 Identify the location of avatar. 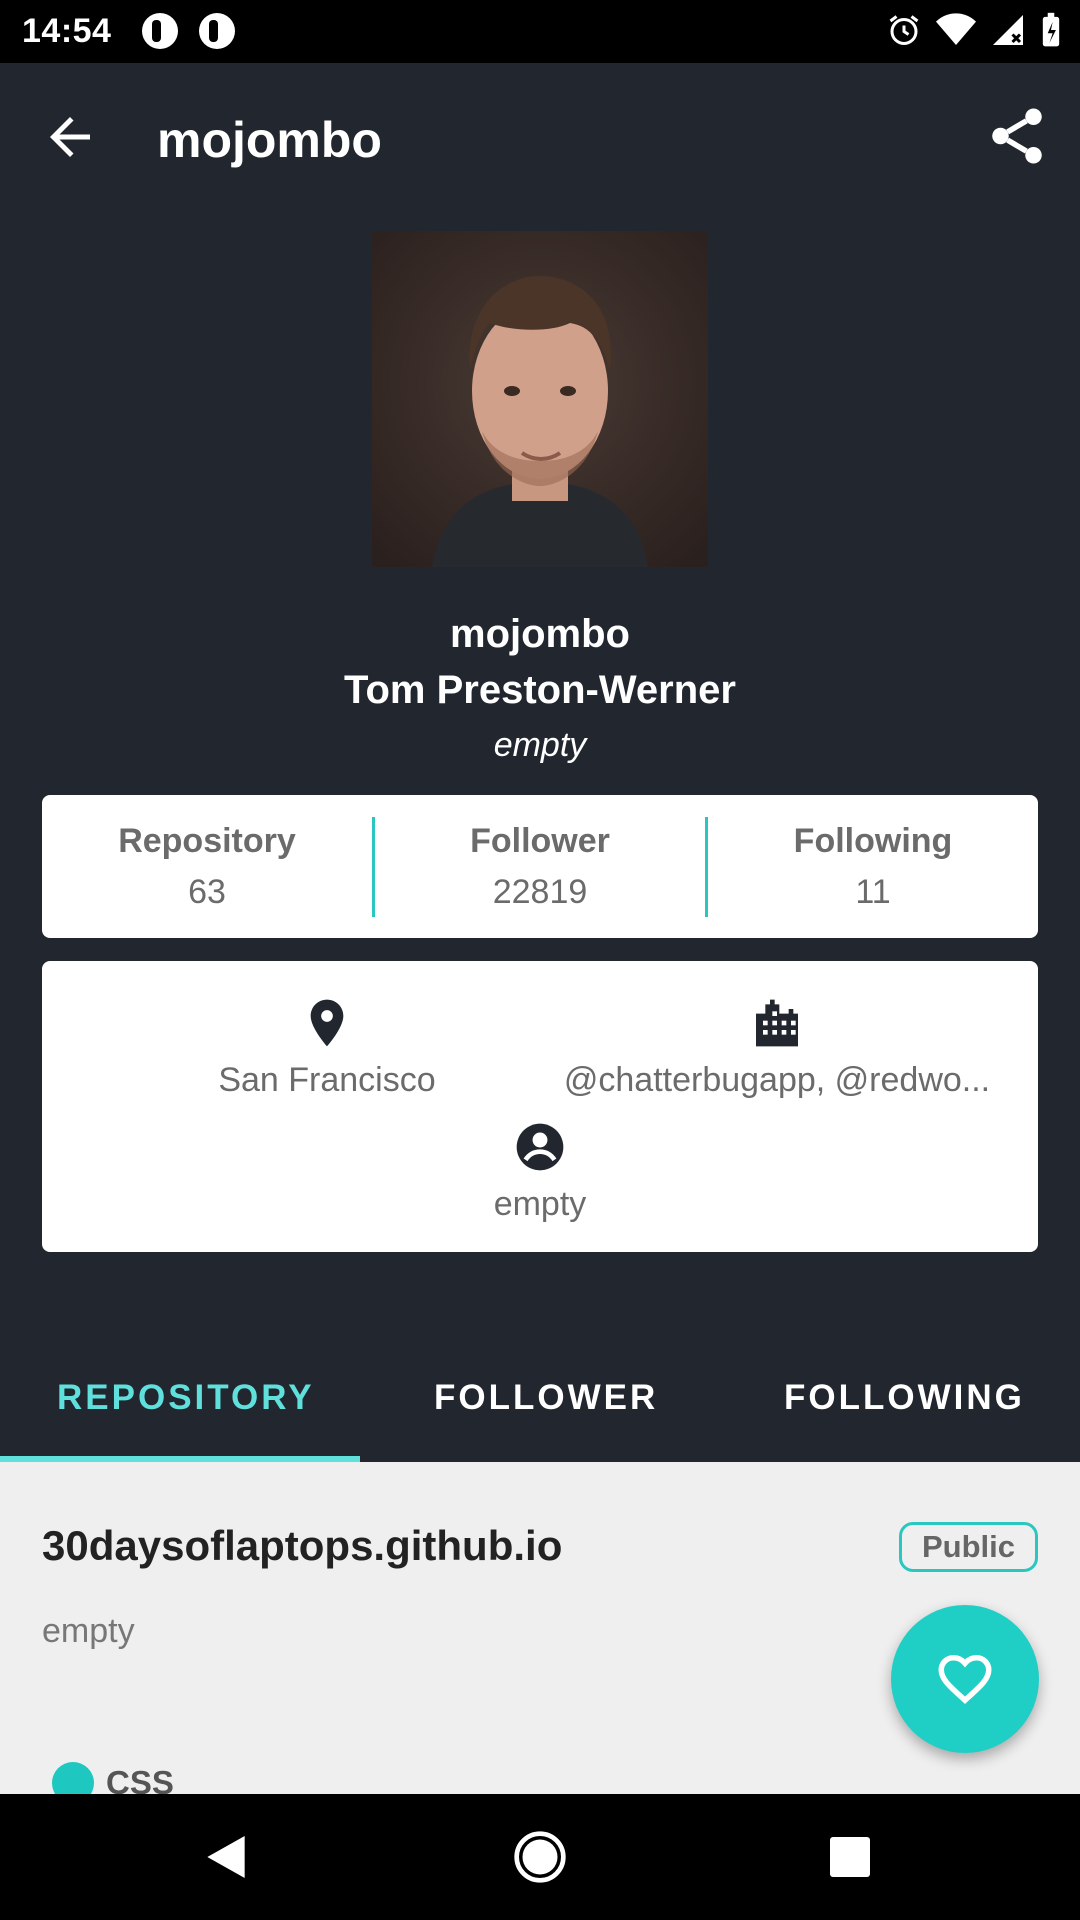
(540, 399).